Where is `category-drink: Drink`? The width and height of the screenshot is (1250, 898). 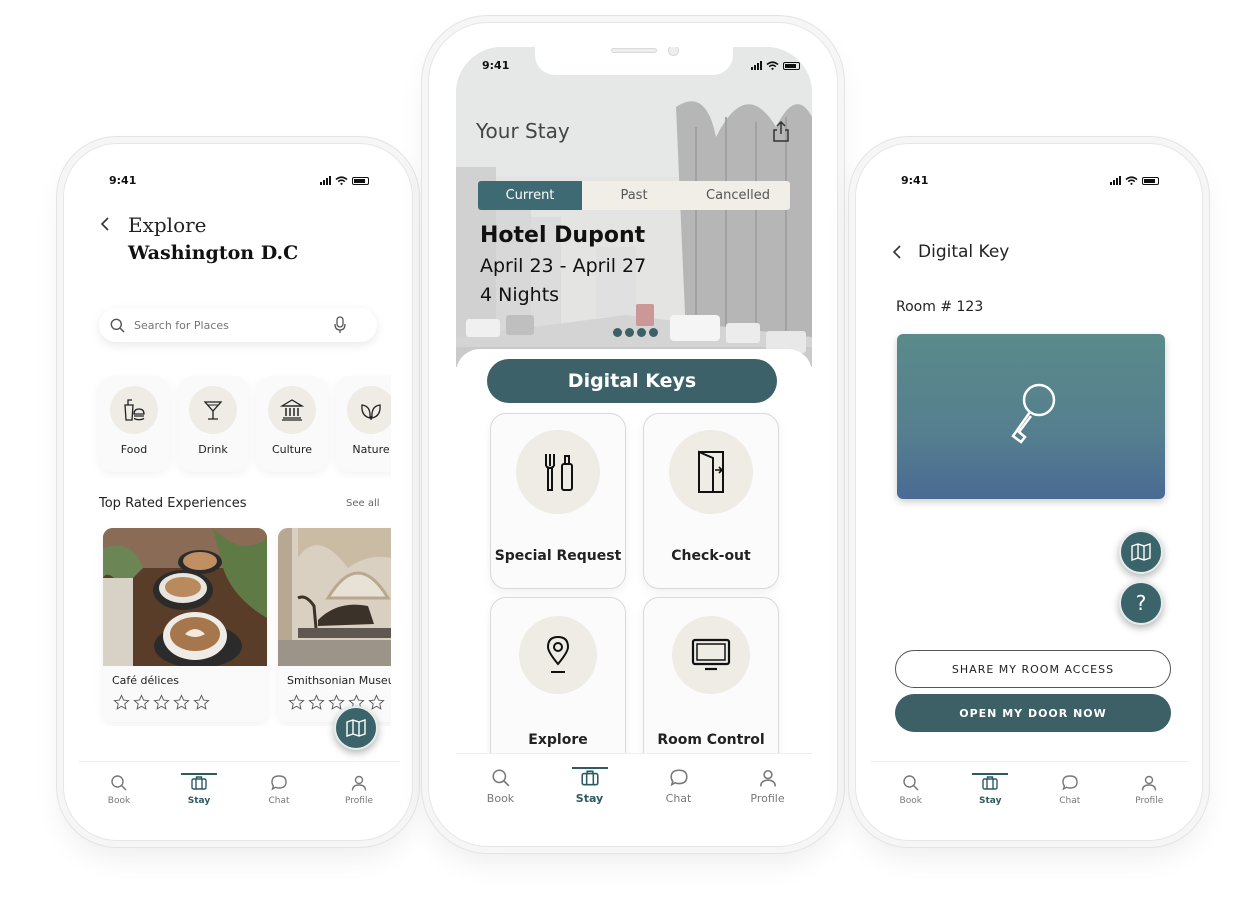
category-drink: Drink is located at coordinates (213, 424).